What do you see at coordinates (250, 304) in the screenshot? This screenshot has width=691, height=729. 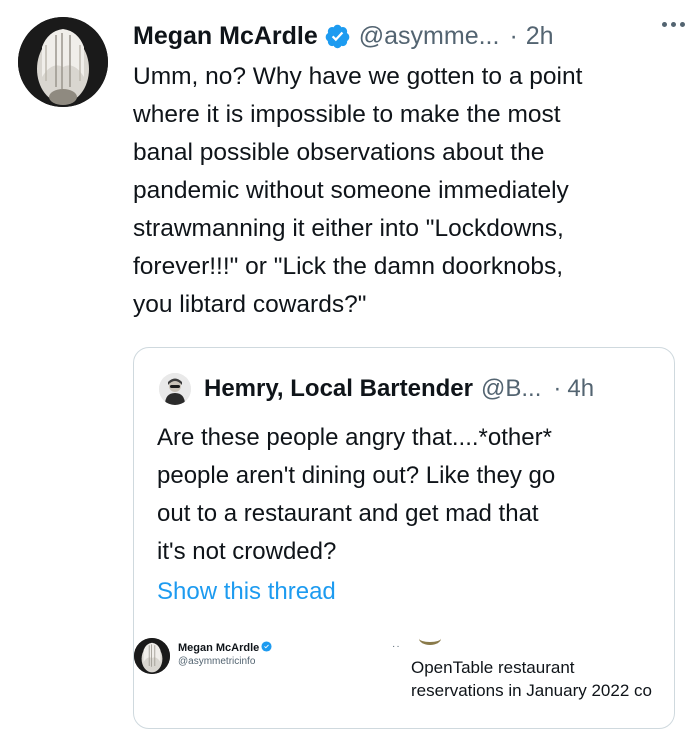 I see `tweet-text-line: you libtard cowards?"` at bounding box center [250, 304].